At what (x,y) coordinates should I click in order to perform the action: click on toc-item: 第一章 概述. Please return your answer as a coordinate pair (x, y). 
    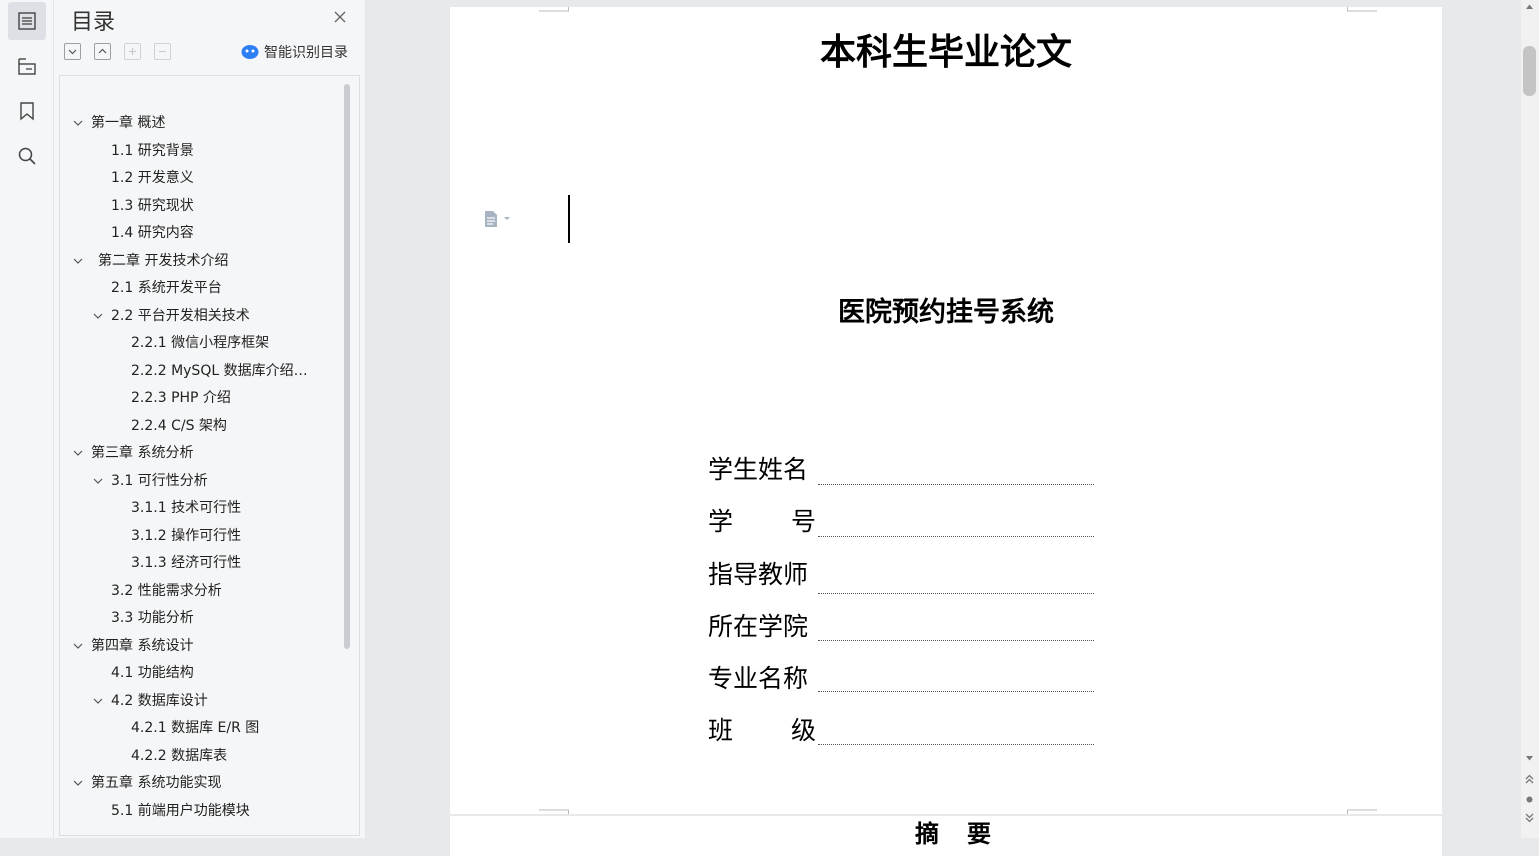
    Looking at the image, I should click on (128, 122).